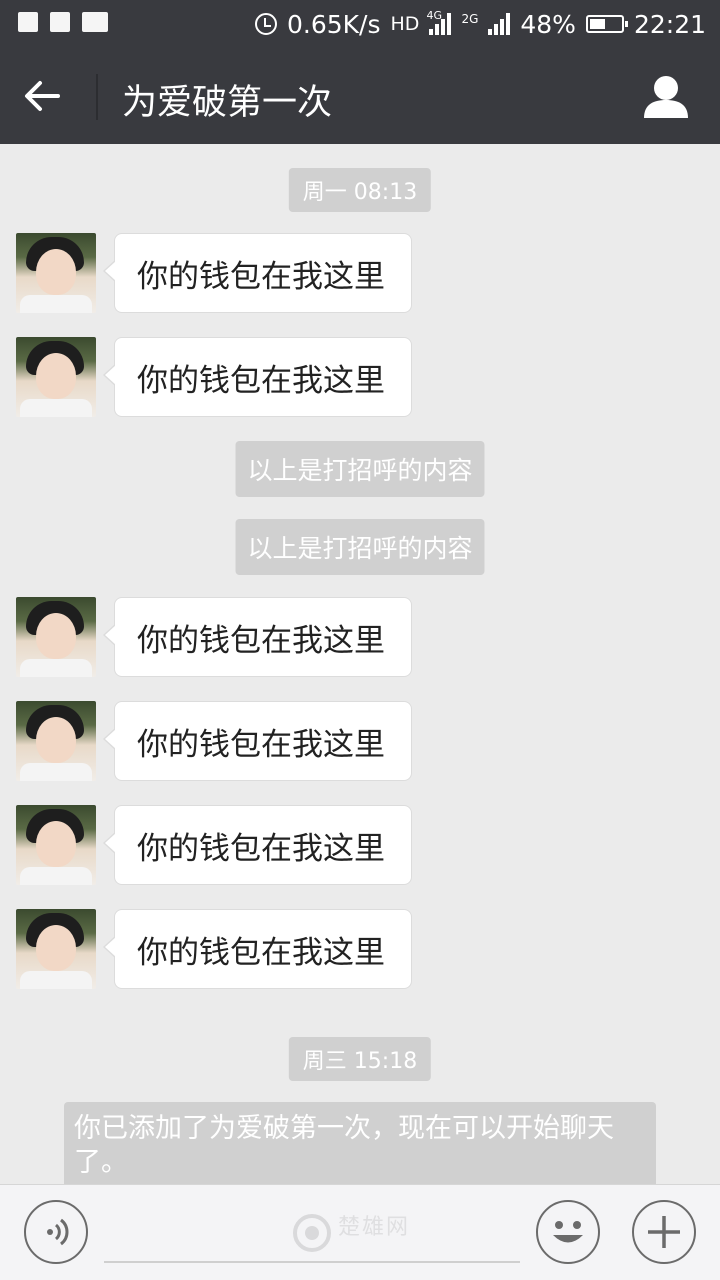 The width and height of the screenshot is (720, 1280). I want to click on emoji-button, so click(568, 1232).